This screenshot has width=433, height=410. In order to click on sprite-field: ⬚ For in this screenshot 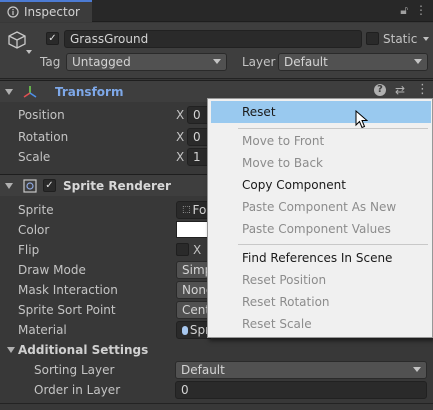, I will do `click(193, 210)`.